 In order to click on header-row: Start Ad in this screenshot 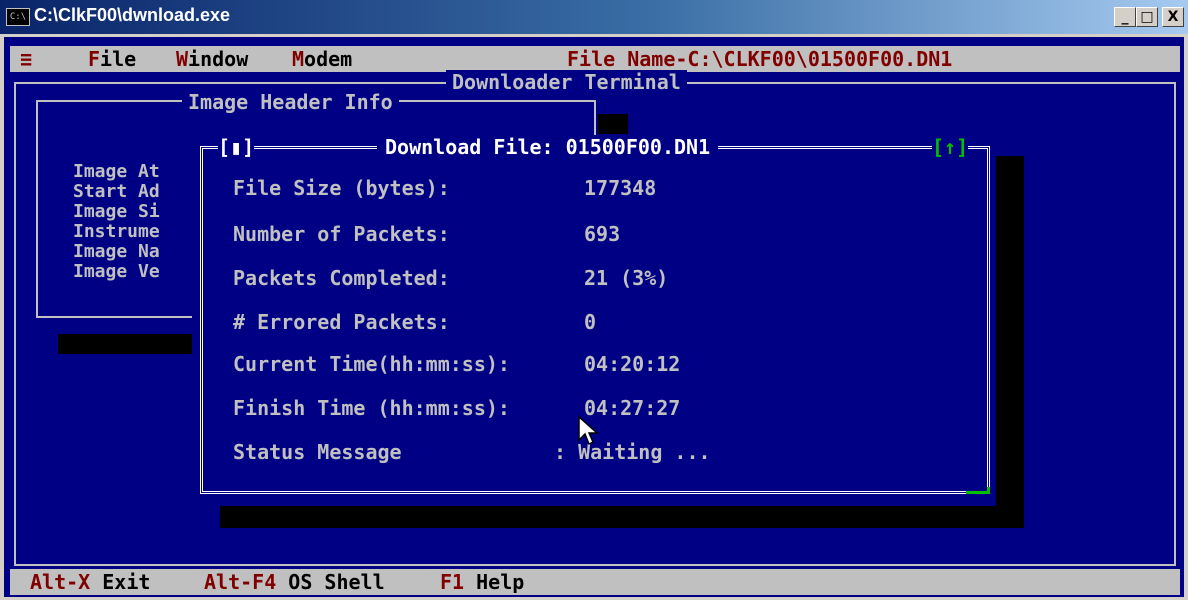, I will do `click(116, 191)`.